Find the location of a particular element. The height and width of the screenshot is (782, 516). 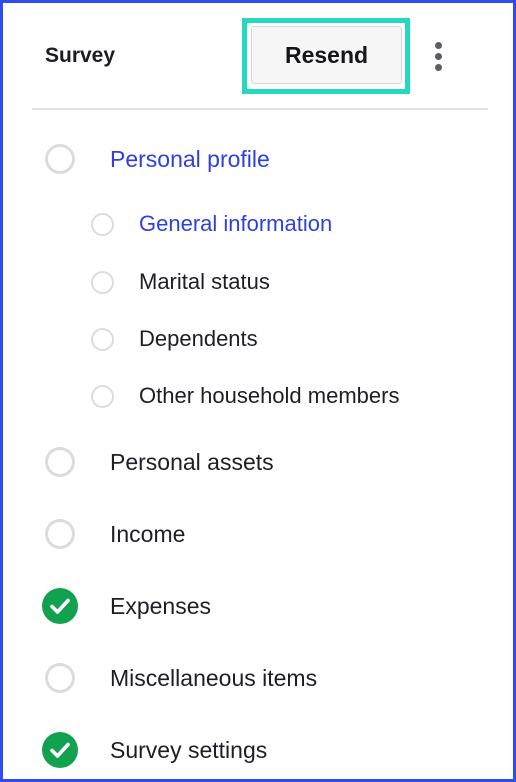

step-survey-settings: Survey settings is located at coordinates (155, 750).